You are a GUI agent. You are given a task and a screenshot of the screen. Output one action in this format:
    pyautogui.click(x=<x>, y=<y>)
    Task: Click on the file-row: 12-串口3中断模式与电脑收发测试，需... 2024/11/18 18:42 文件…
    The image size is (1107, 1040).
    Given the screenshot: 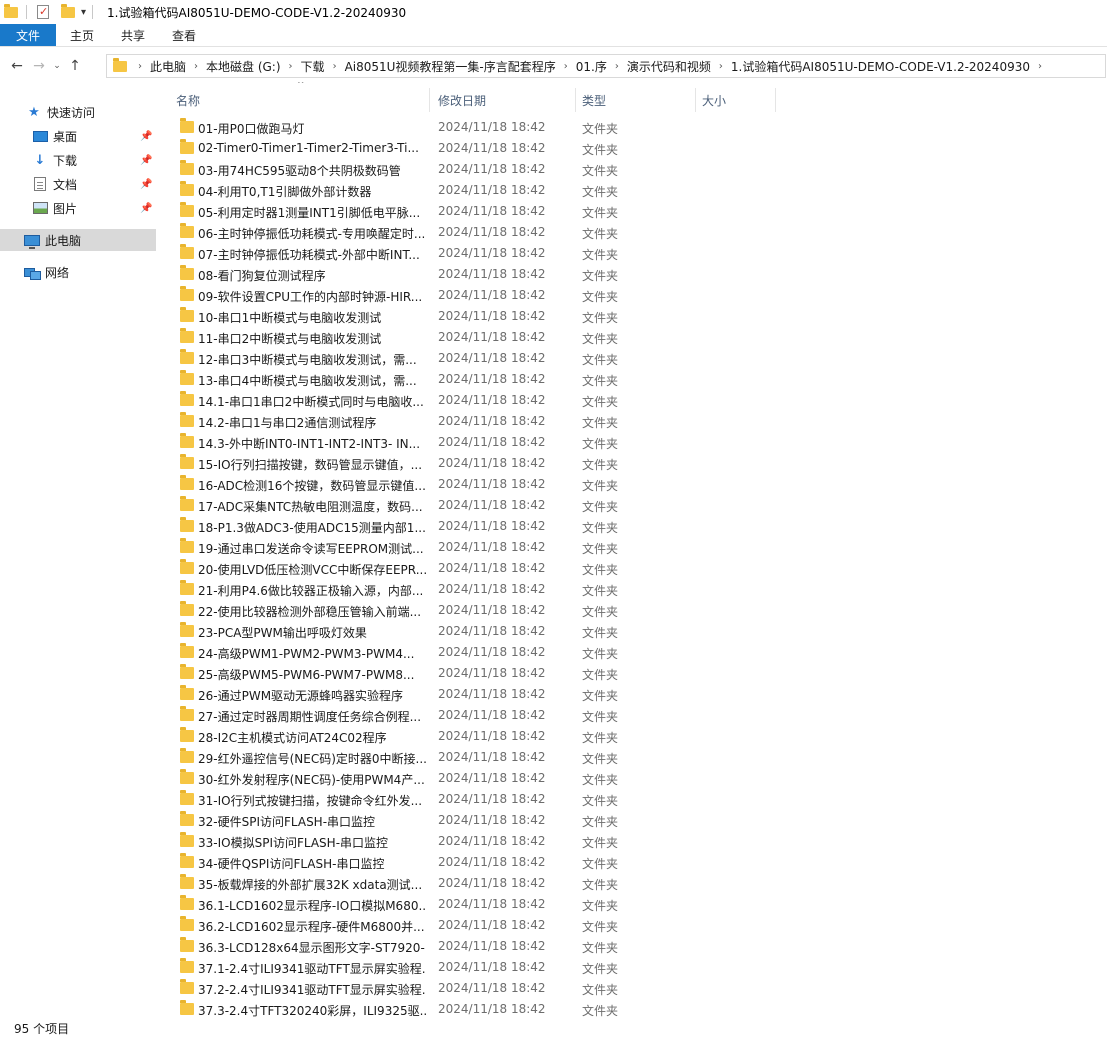 What is the action you would take?
    pyautogui.click(x=632, y=358)
    